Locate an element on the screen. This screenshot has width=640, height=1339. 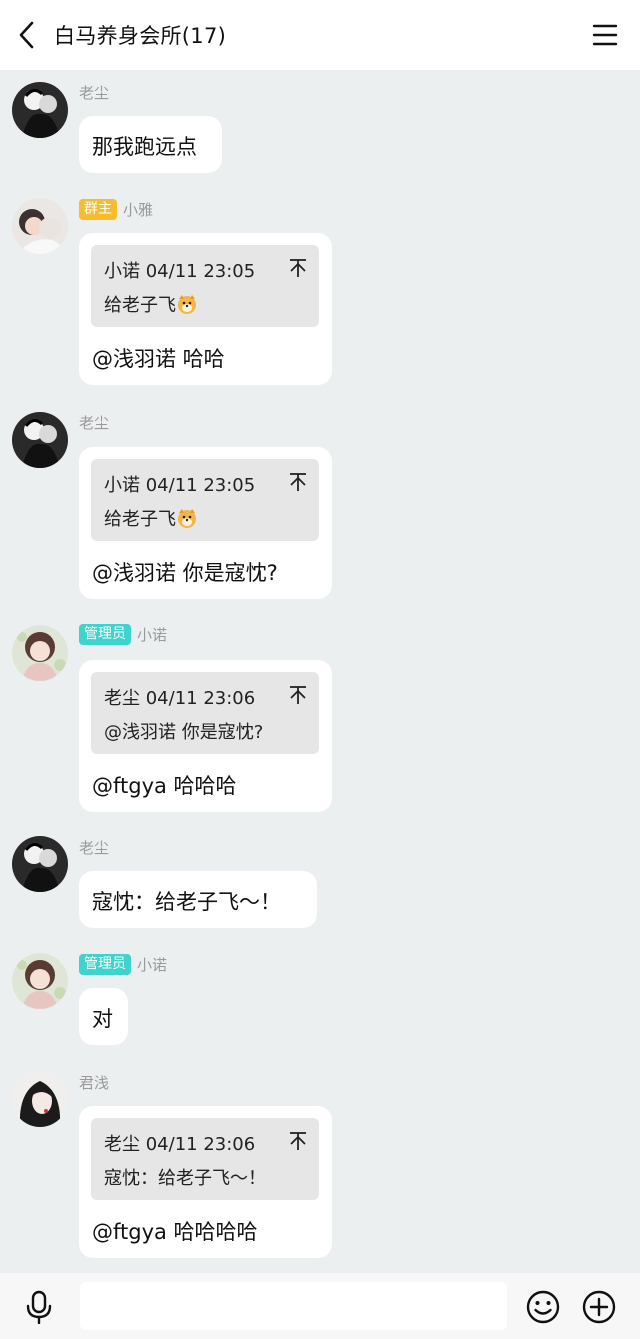
back-button is located at coordinates (27, 35).